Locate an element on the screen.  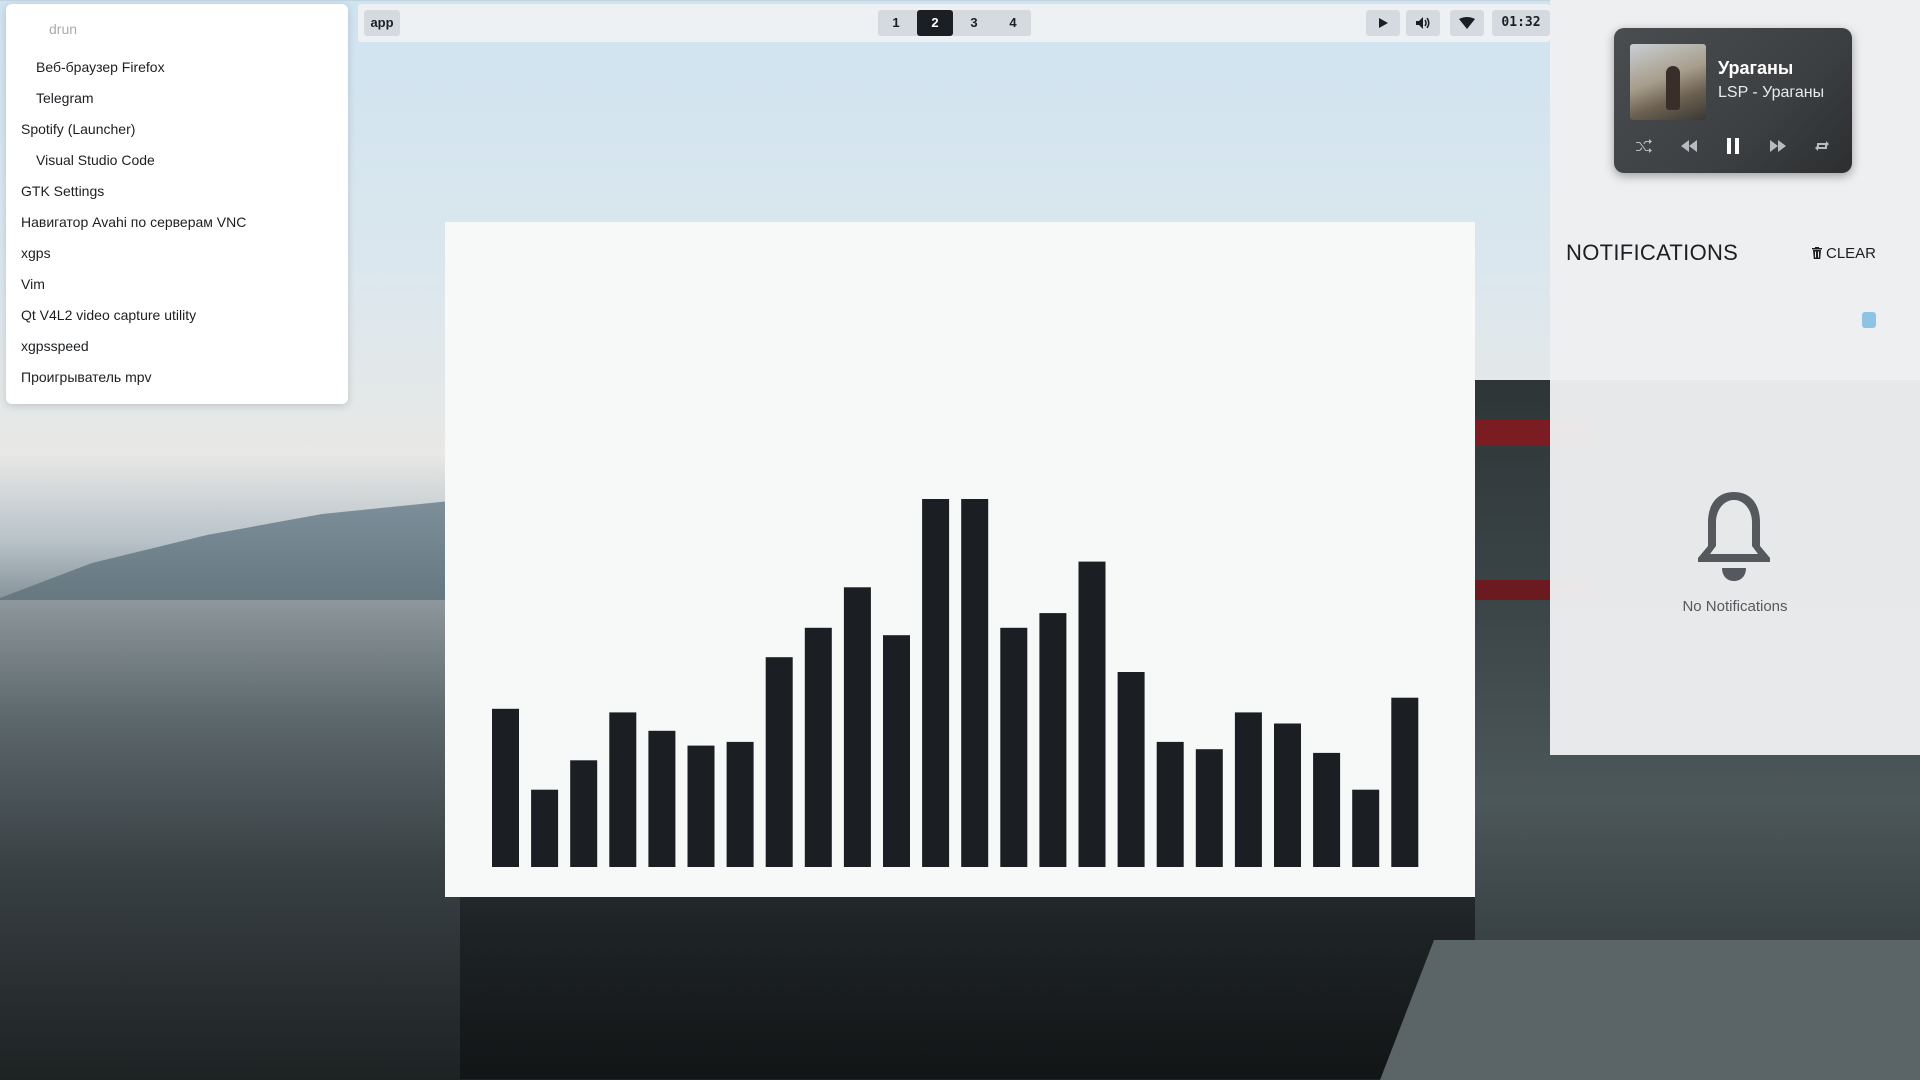
play-icon is located at coordinates (1383, 23).